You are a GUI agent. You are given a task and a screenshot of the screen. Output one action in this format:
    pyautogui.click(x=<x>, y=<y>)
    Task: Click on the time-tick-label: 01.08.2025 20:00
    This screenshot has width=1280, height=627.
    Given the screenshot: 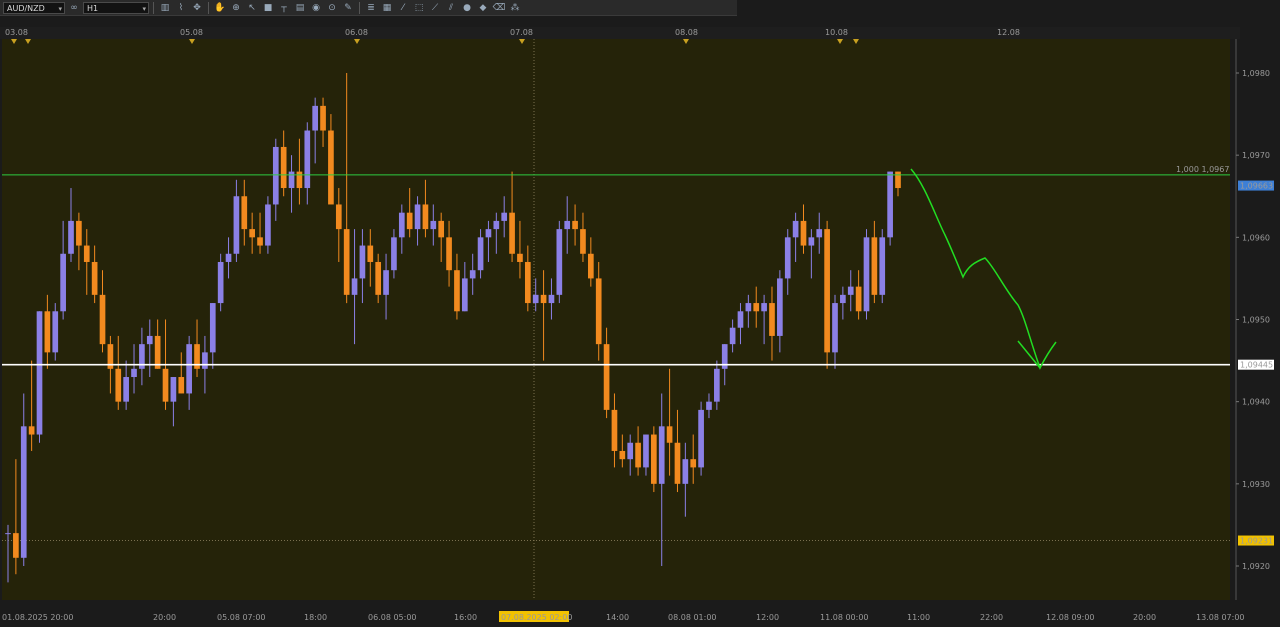 What is the action you would take?
    pyautogui.click(x=37, y=617)
    